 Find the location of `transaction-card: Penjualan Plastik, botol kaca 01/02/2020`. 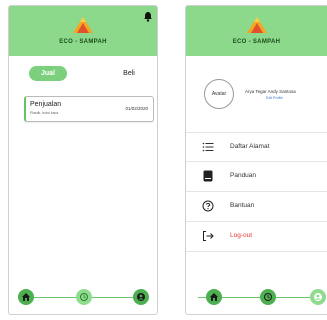

transaction-card: Penjualan Plastik, botol kaca 01/02/2020 is located at coordinates (89, 109).